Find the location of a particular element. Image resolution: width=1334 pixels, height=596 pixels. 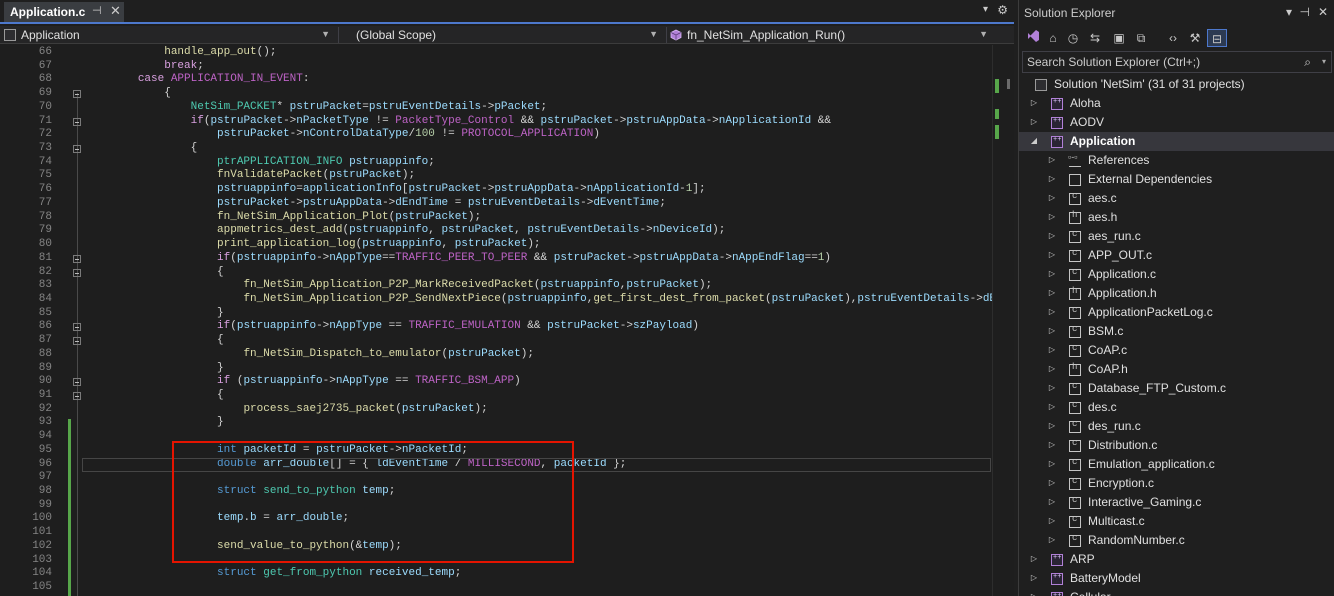

code-line: 91 { is located at coordinates (496, 396).